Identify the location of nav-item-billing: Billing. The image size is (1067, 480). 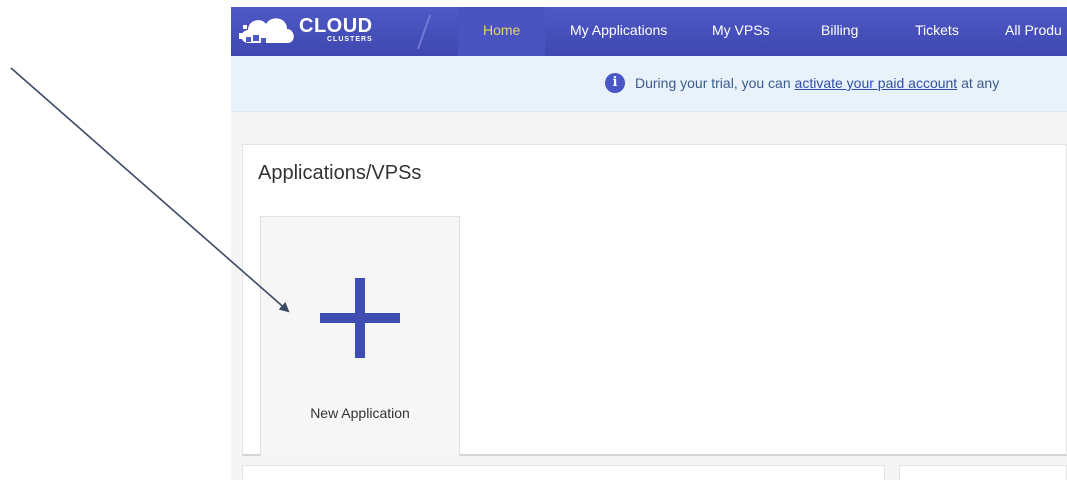
(839, 31).